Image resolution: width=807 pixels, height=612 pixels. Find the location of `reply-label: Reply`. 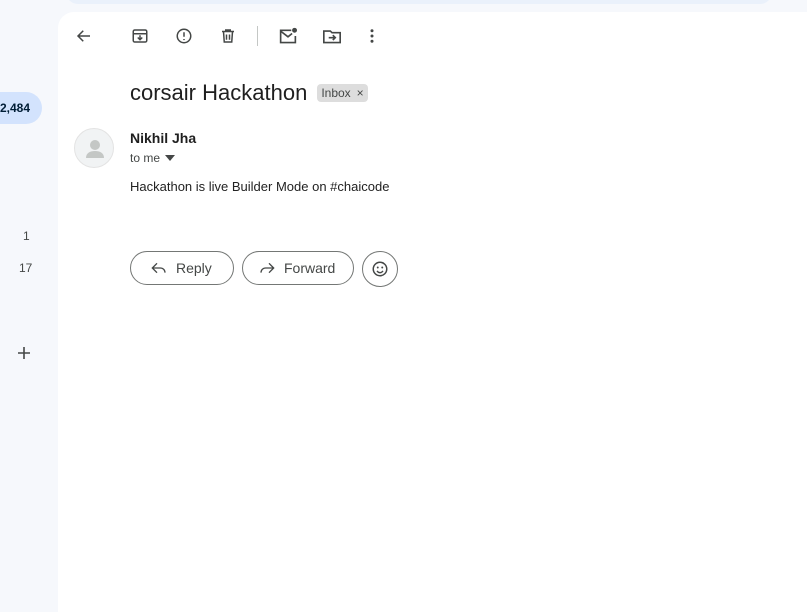

reply-label: Reply is located at coordinates (194, 268).